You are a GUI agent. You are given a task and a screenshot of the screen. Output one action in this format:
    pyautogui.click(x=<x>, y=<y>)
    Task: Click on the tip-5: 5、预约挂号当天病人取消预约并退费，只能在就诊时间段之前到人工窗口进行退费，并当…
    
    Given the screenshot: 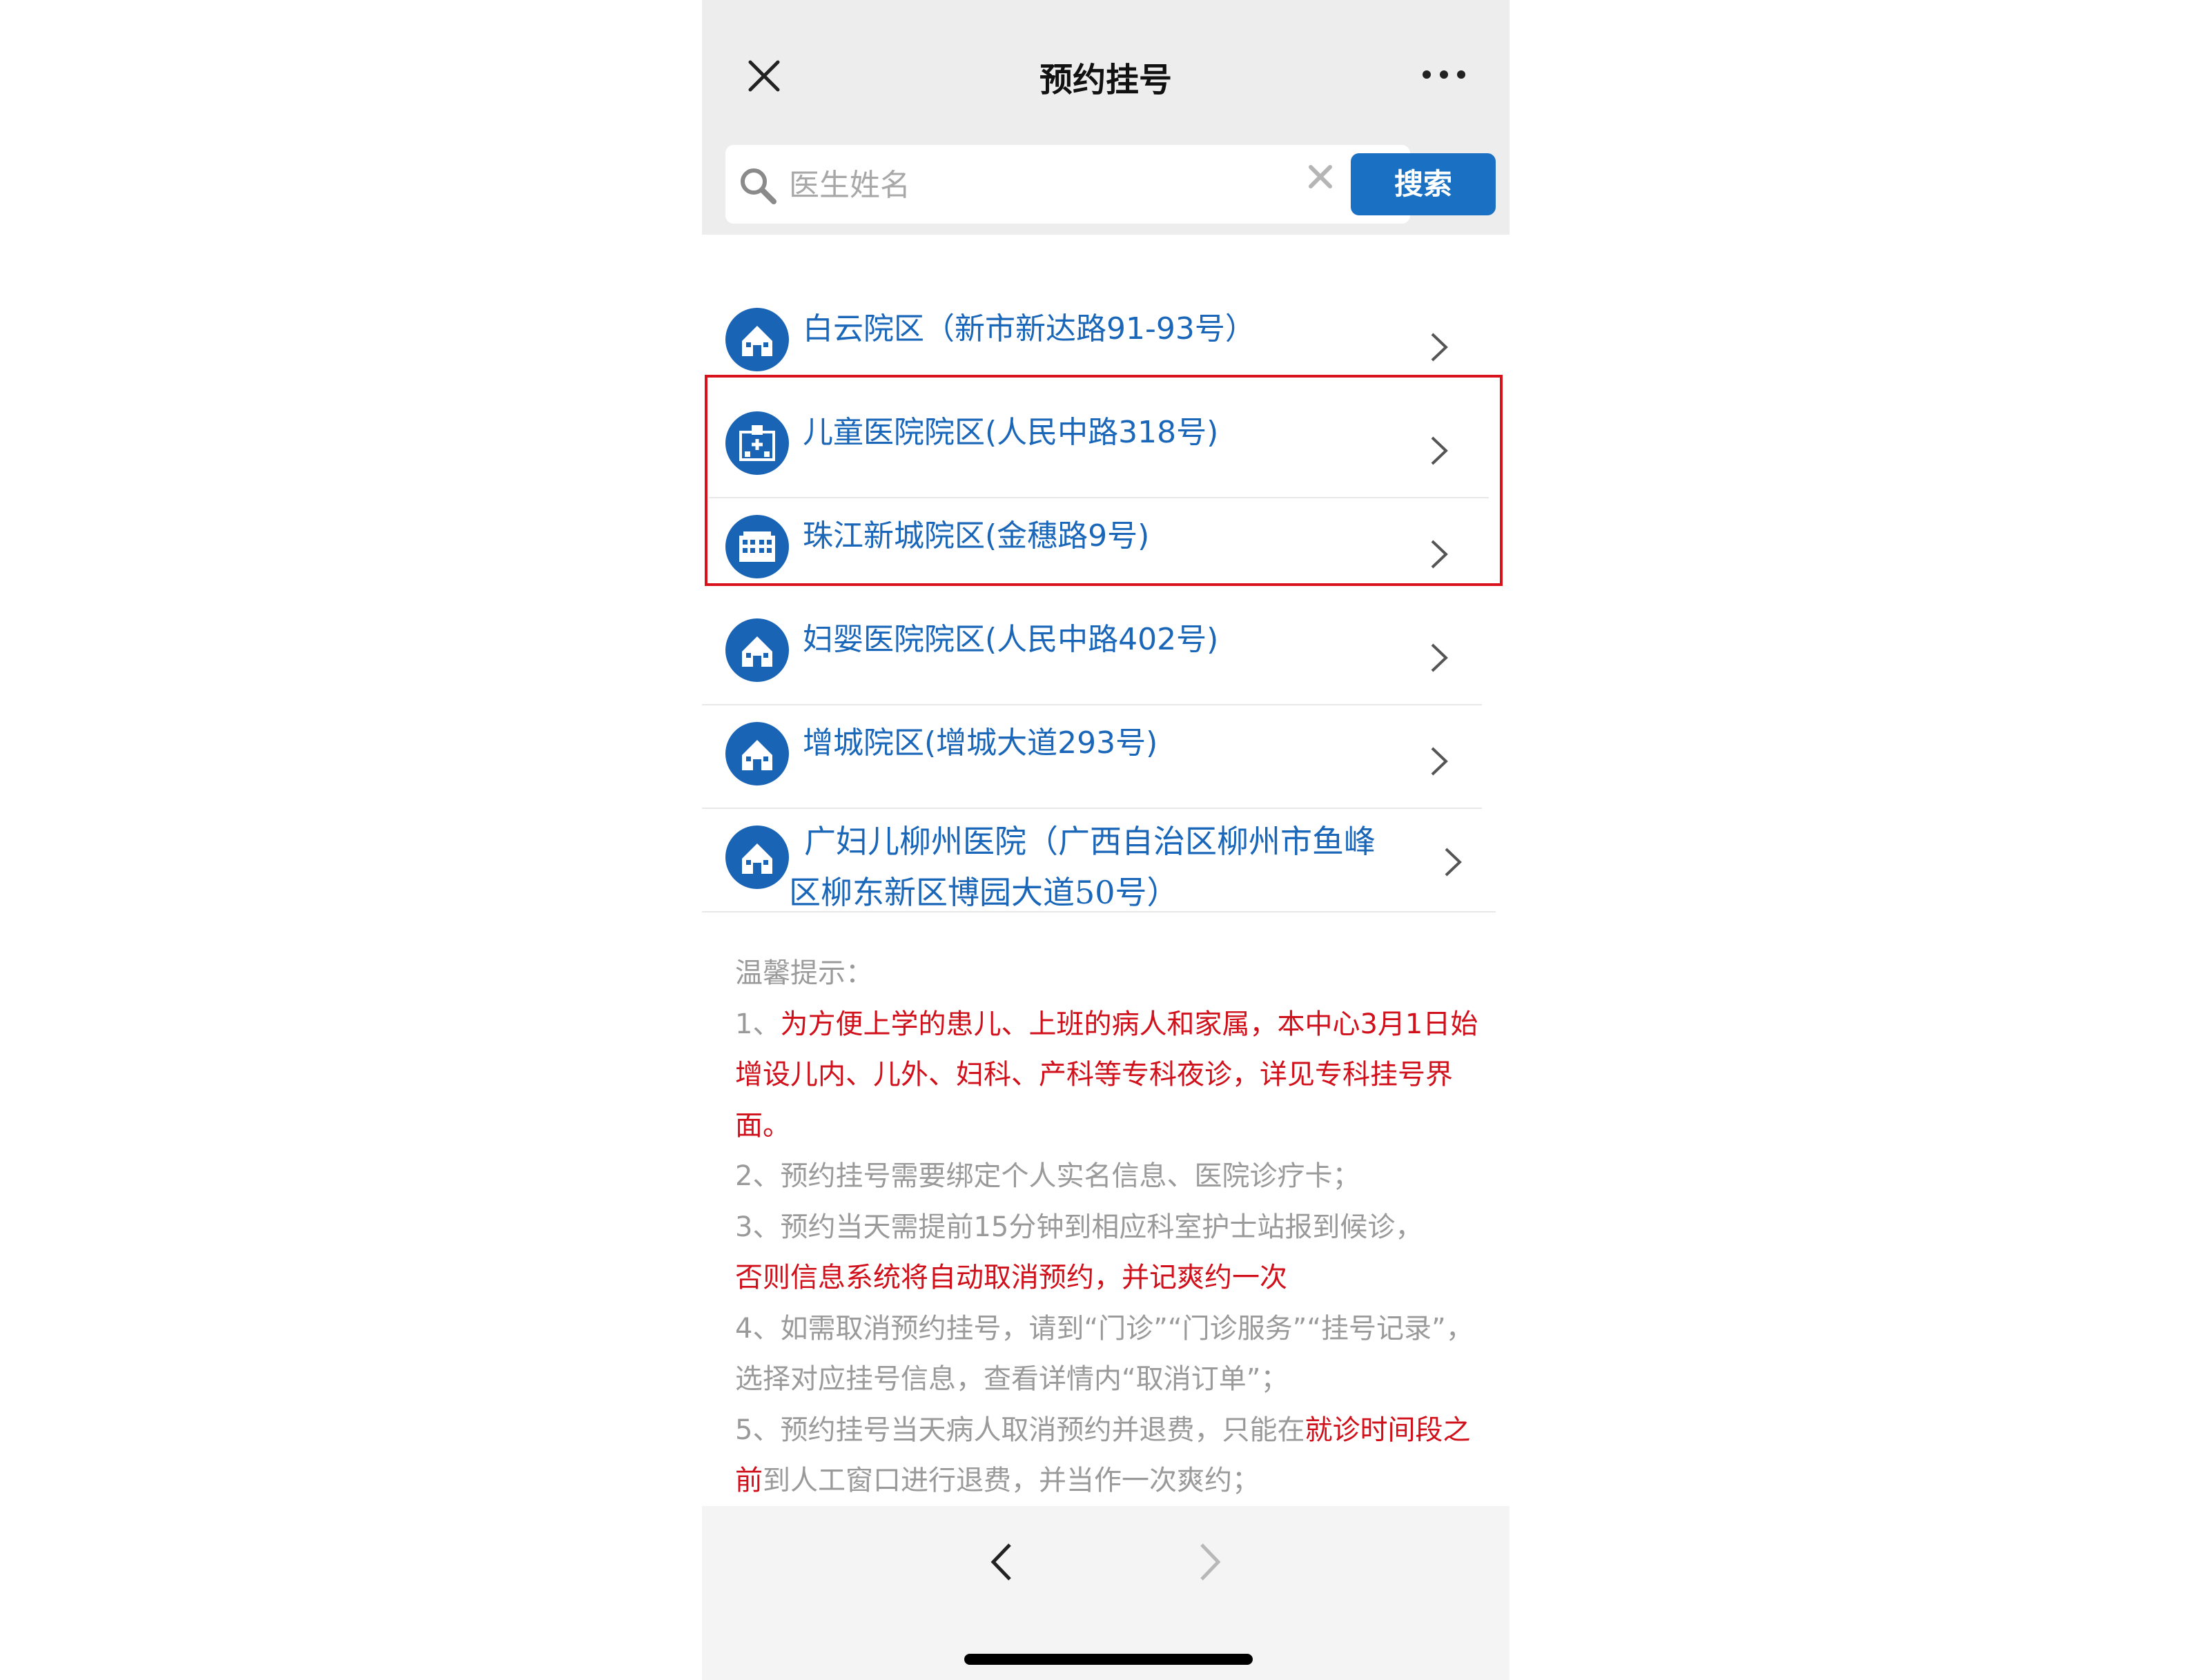 What is the action you would take?
    pyautogui.click(x=1108, y=1456)
    